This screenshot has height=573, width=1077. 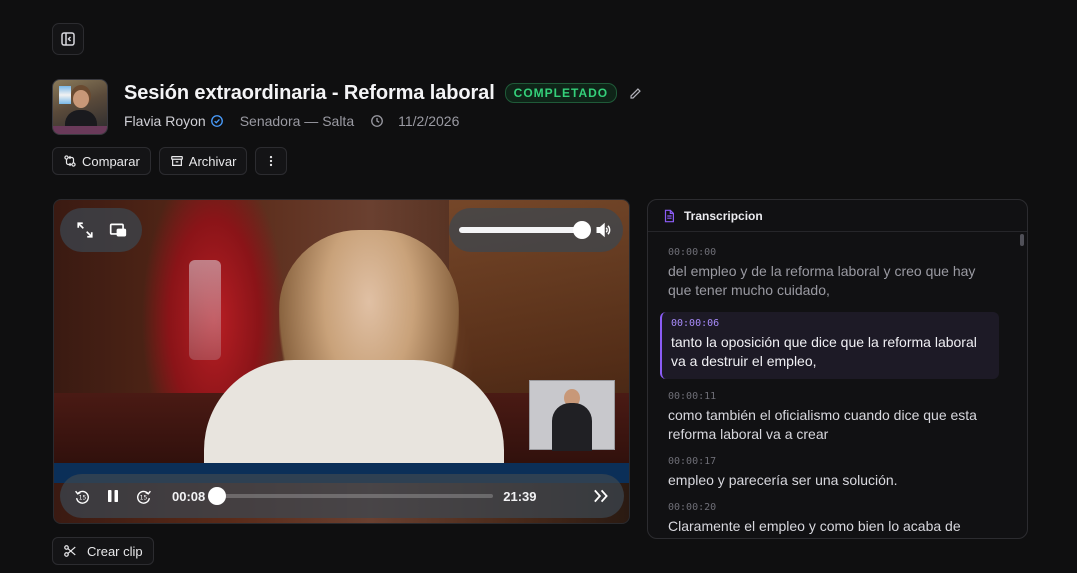 I want to click on page-title: Sesión extraordinaria - Reforma laboral, so click(x=309, y=92).